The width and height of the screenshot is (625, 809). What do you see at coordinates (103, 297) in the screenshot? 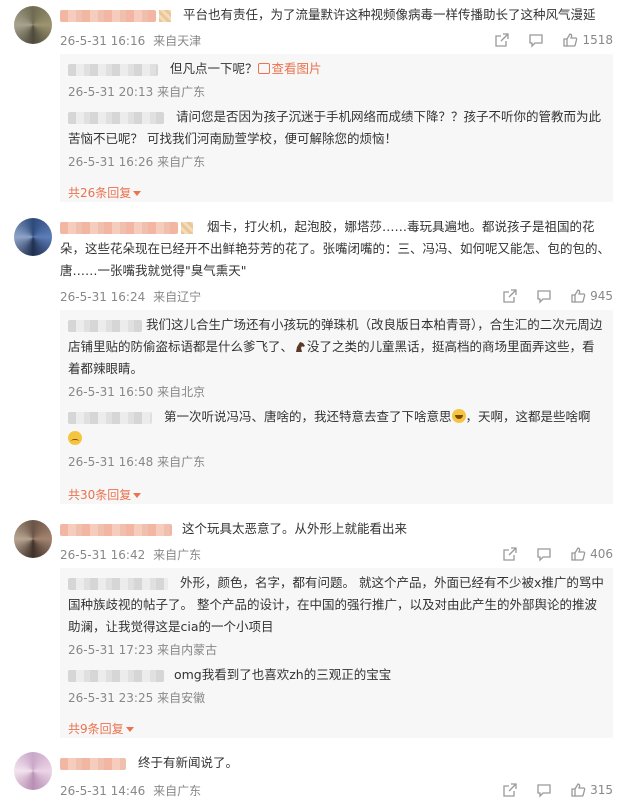
I see `comment-date: 26-5-31 16:24` at bounding box center [103, 297].